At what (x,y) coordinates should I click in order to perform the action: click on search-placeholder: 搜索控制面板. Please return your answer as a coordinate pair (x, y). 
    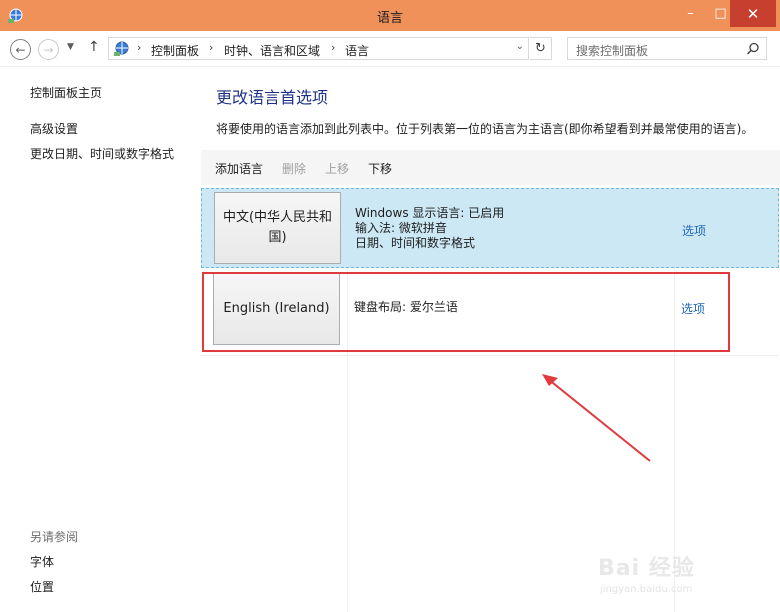
    Looking at the image, I should click on (612, 51).